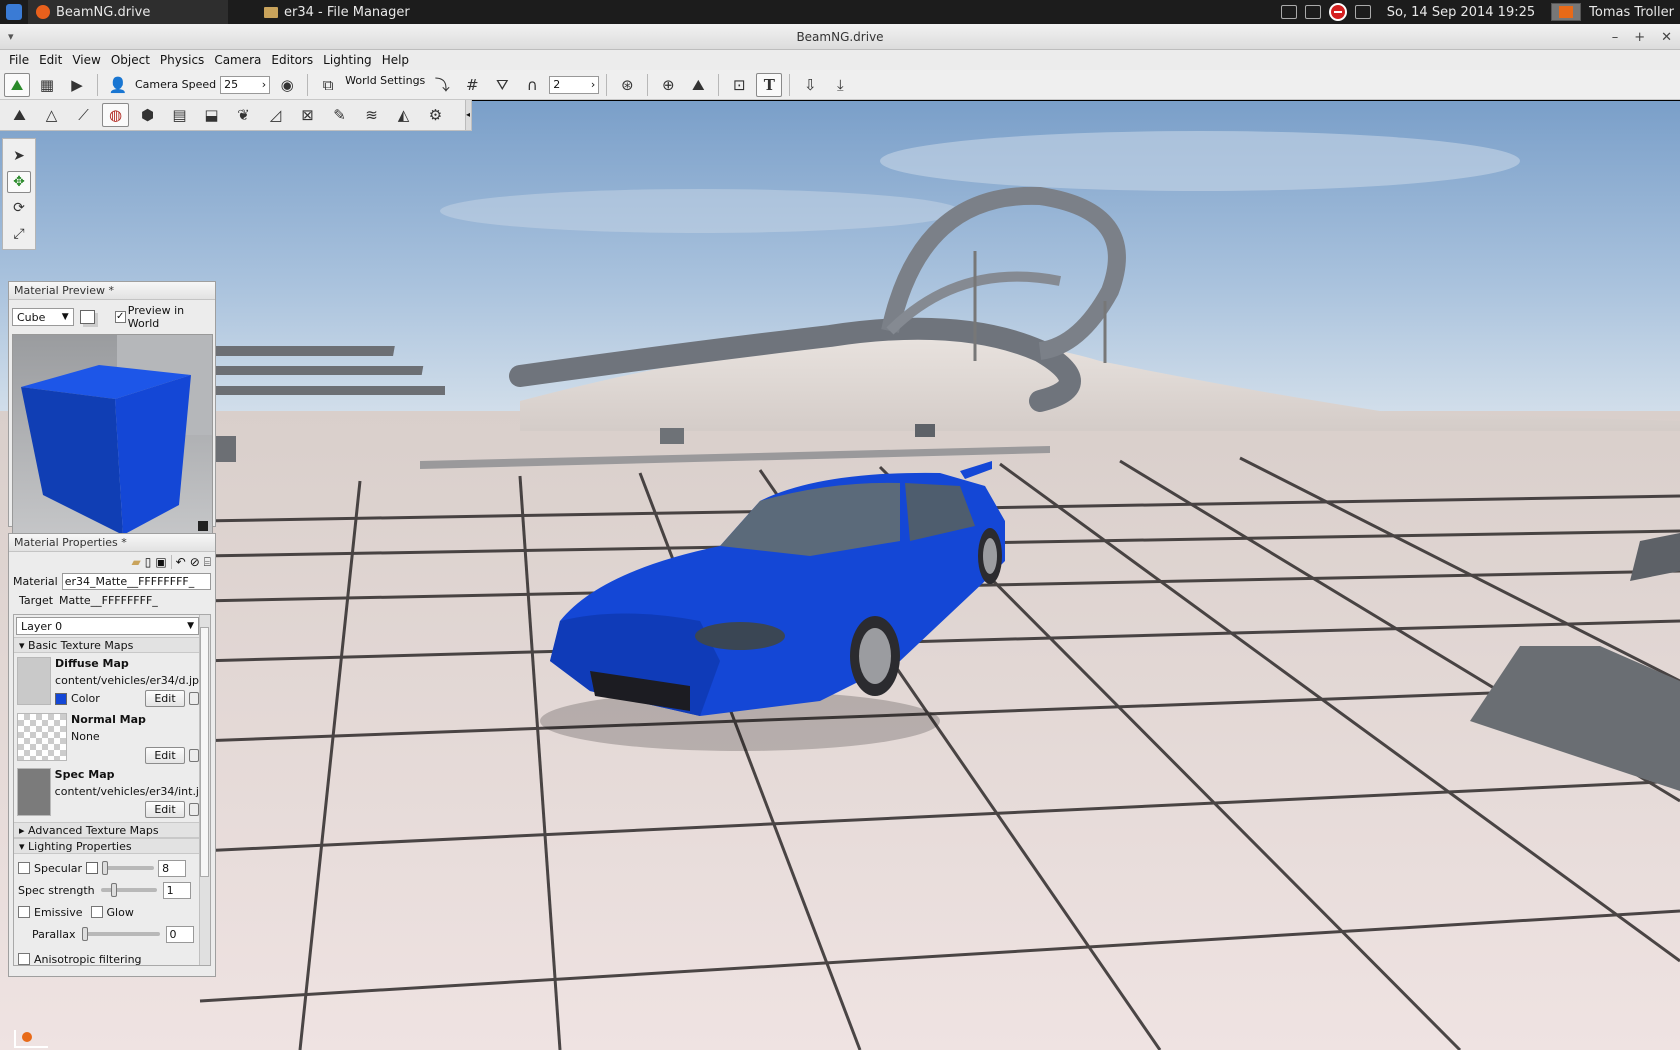 This screenshot has width=1680, height=1050. What do you see at coordinates (51, 115) in the screenshot?
I see `terrain-painter-icon: △` at bounding box center [51, 115].